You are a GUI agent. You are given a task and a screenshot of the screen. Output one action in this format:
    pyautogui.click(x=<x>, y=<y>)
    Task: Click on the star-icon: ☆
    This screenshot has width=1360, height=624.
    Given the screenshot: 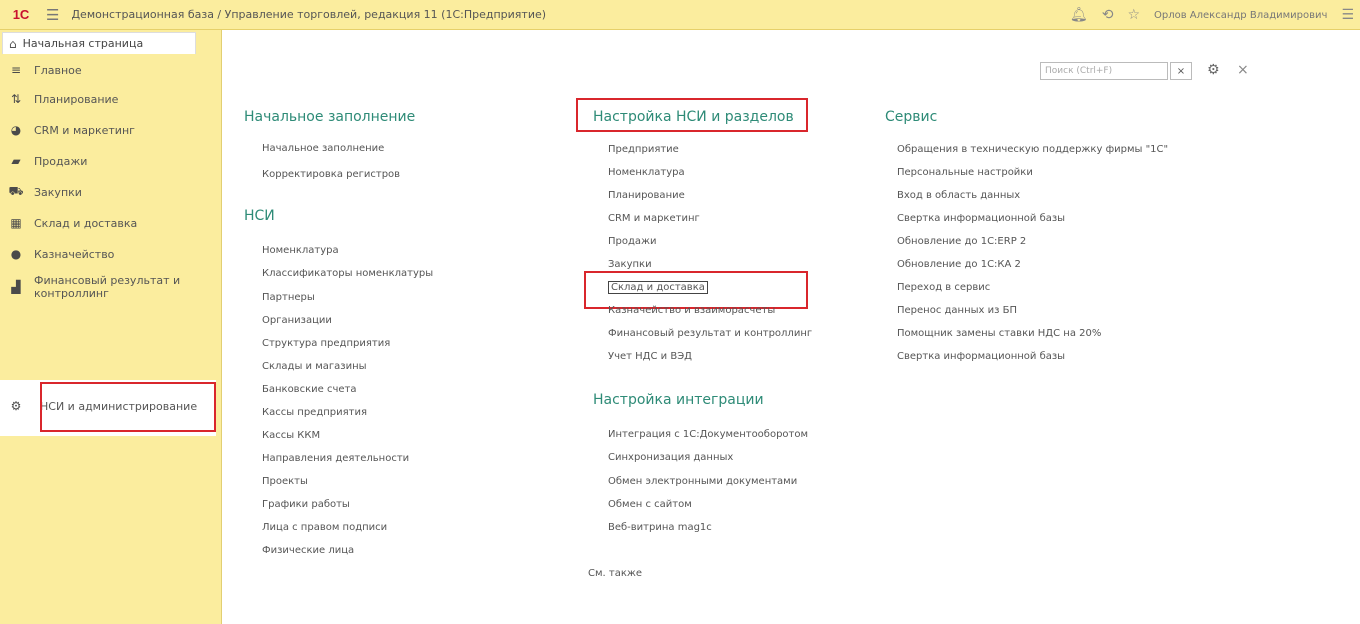 What is the action you would take?
    pyautogui.click(x=1133, y=15)
    